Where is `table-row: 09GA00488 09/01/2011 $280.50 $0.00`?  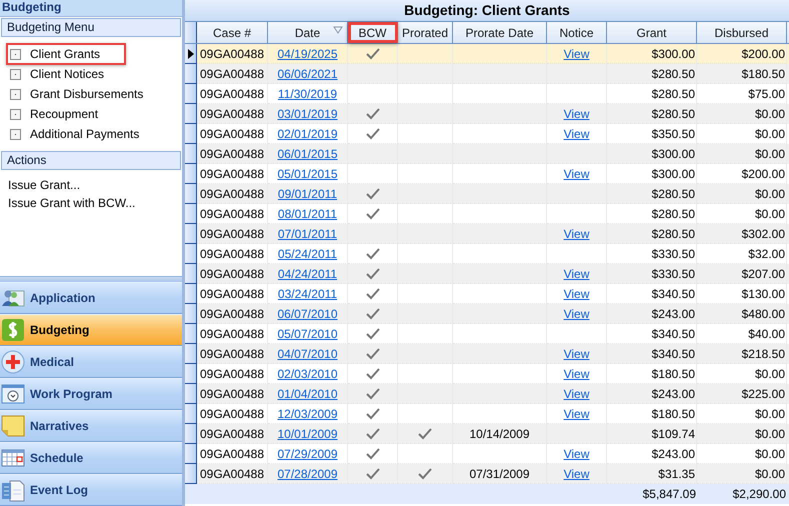
table-row: 09GA00488 09/01/2011 $280.50 $0.00 is located at coordinates (487, 194).